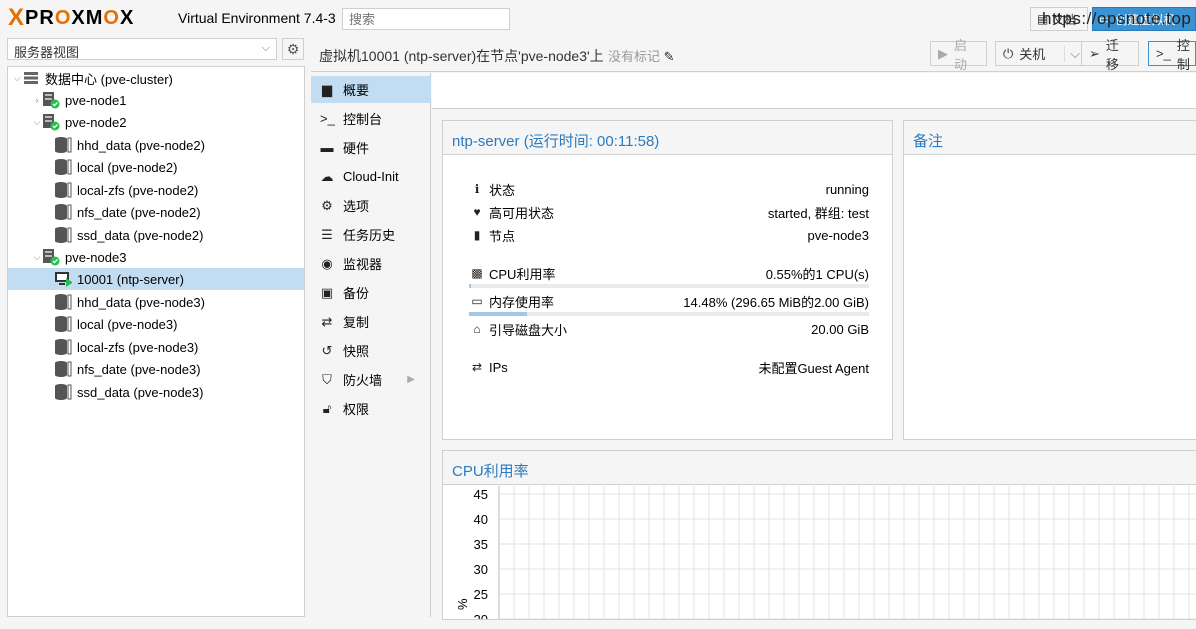 The image size is (1196, 629). I want to click on cpu-chart: 45 40 35 30 25 20%, so click(819, 556).